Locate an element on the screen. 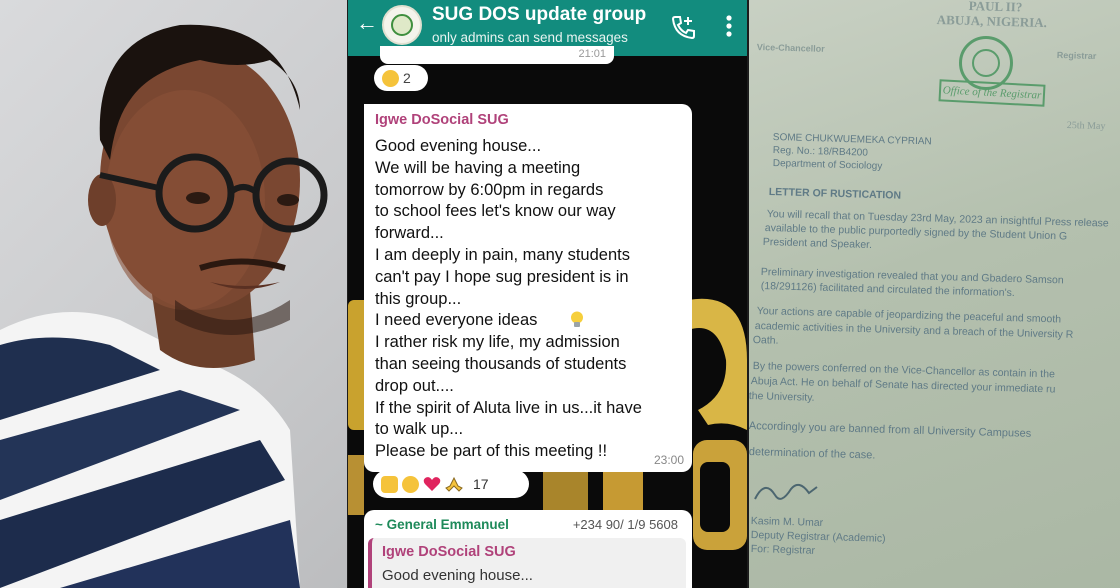 This screenshot has height=588, width=1120. letter-date: 25th May is located at coordinates (1086, 126).